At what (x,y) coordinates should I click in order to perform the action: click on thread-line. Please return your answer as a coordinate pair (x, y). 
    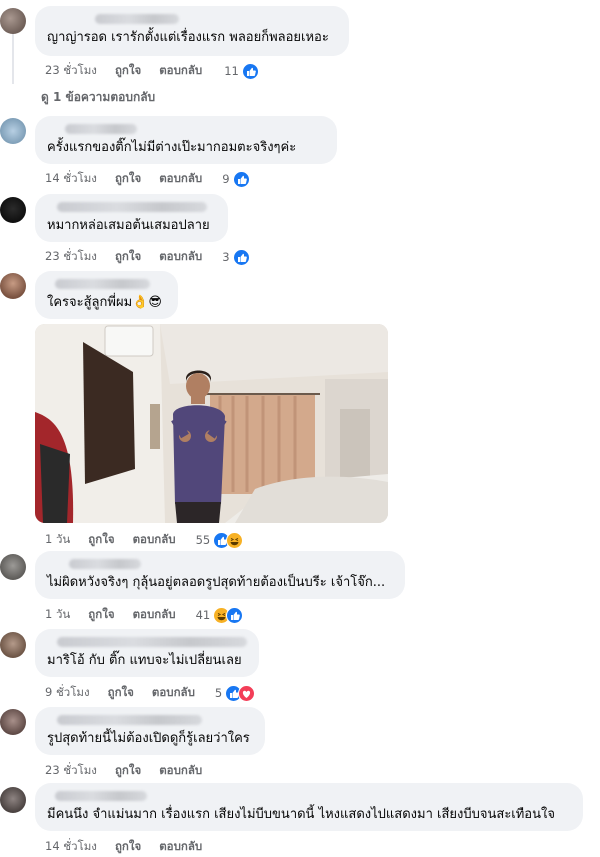
    Looking at the image, I should click on (13, 59).